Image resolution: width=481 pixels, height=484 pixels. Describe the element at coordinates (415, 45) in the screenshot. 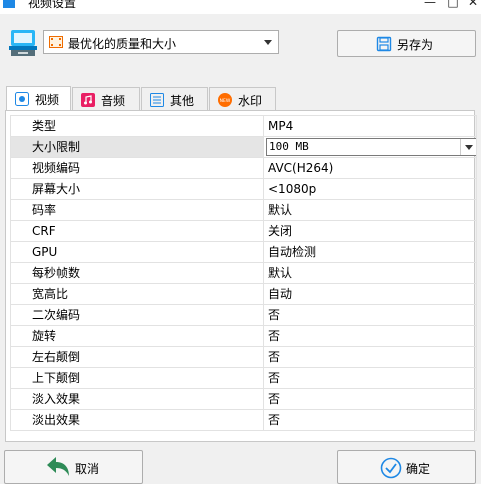

I see `save-as-label: 另存为` at that location.